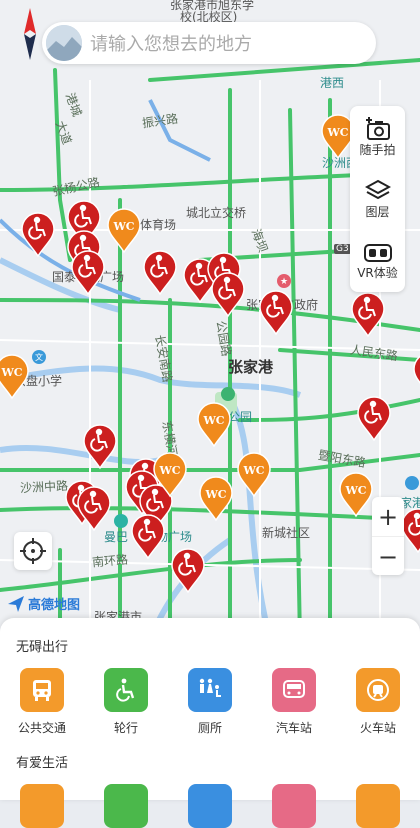 The height and width of the screenshot is (828, 420). What do you see at coordinates (42, 647) in the screenshot?
I see `section-title-accessible-travel: 无碍出行` at bounding box center [42, 647].